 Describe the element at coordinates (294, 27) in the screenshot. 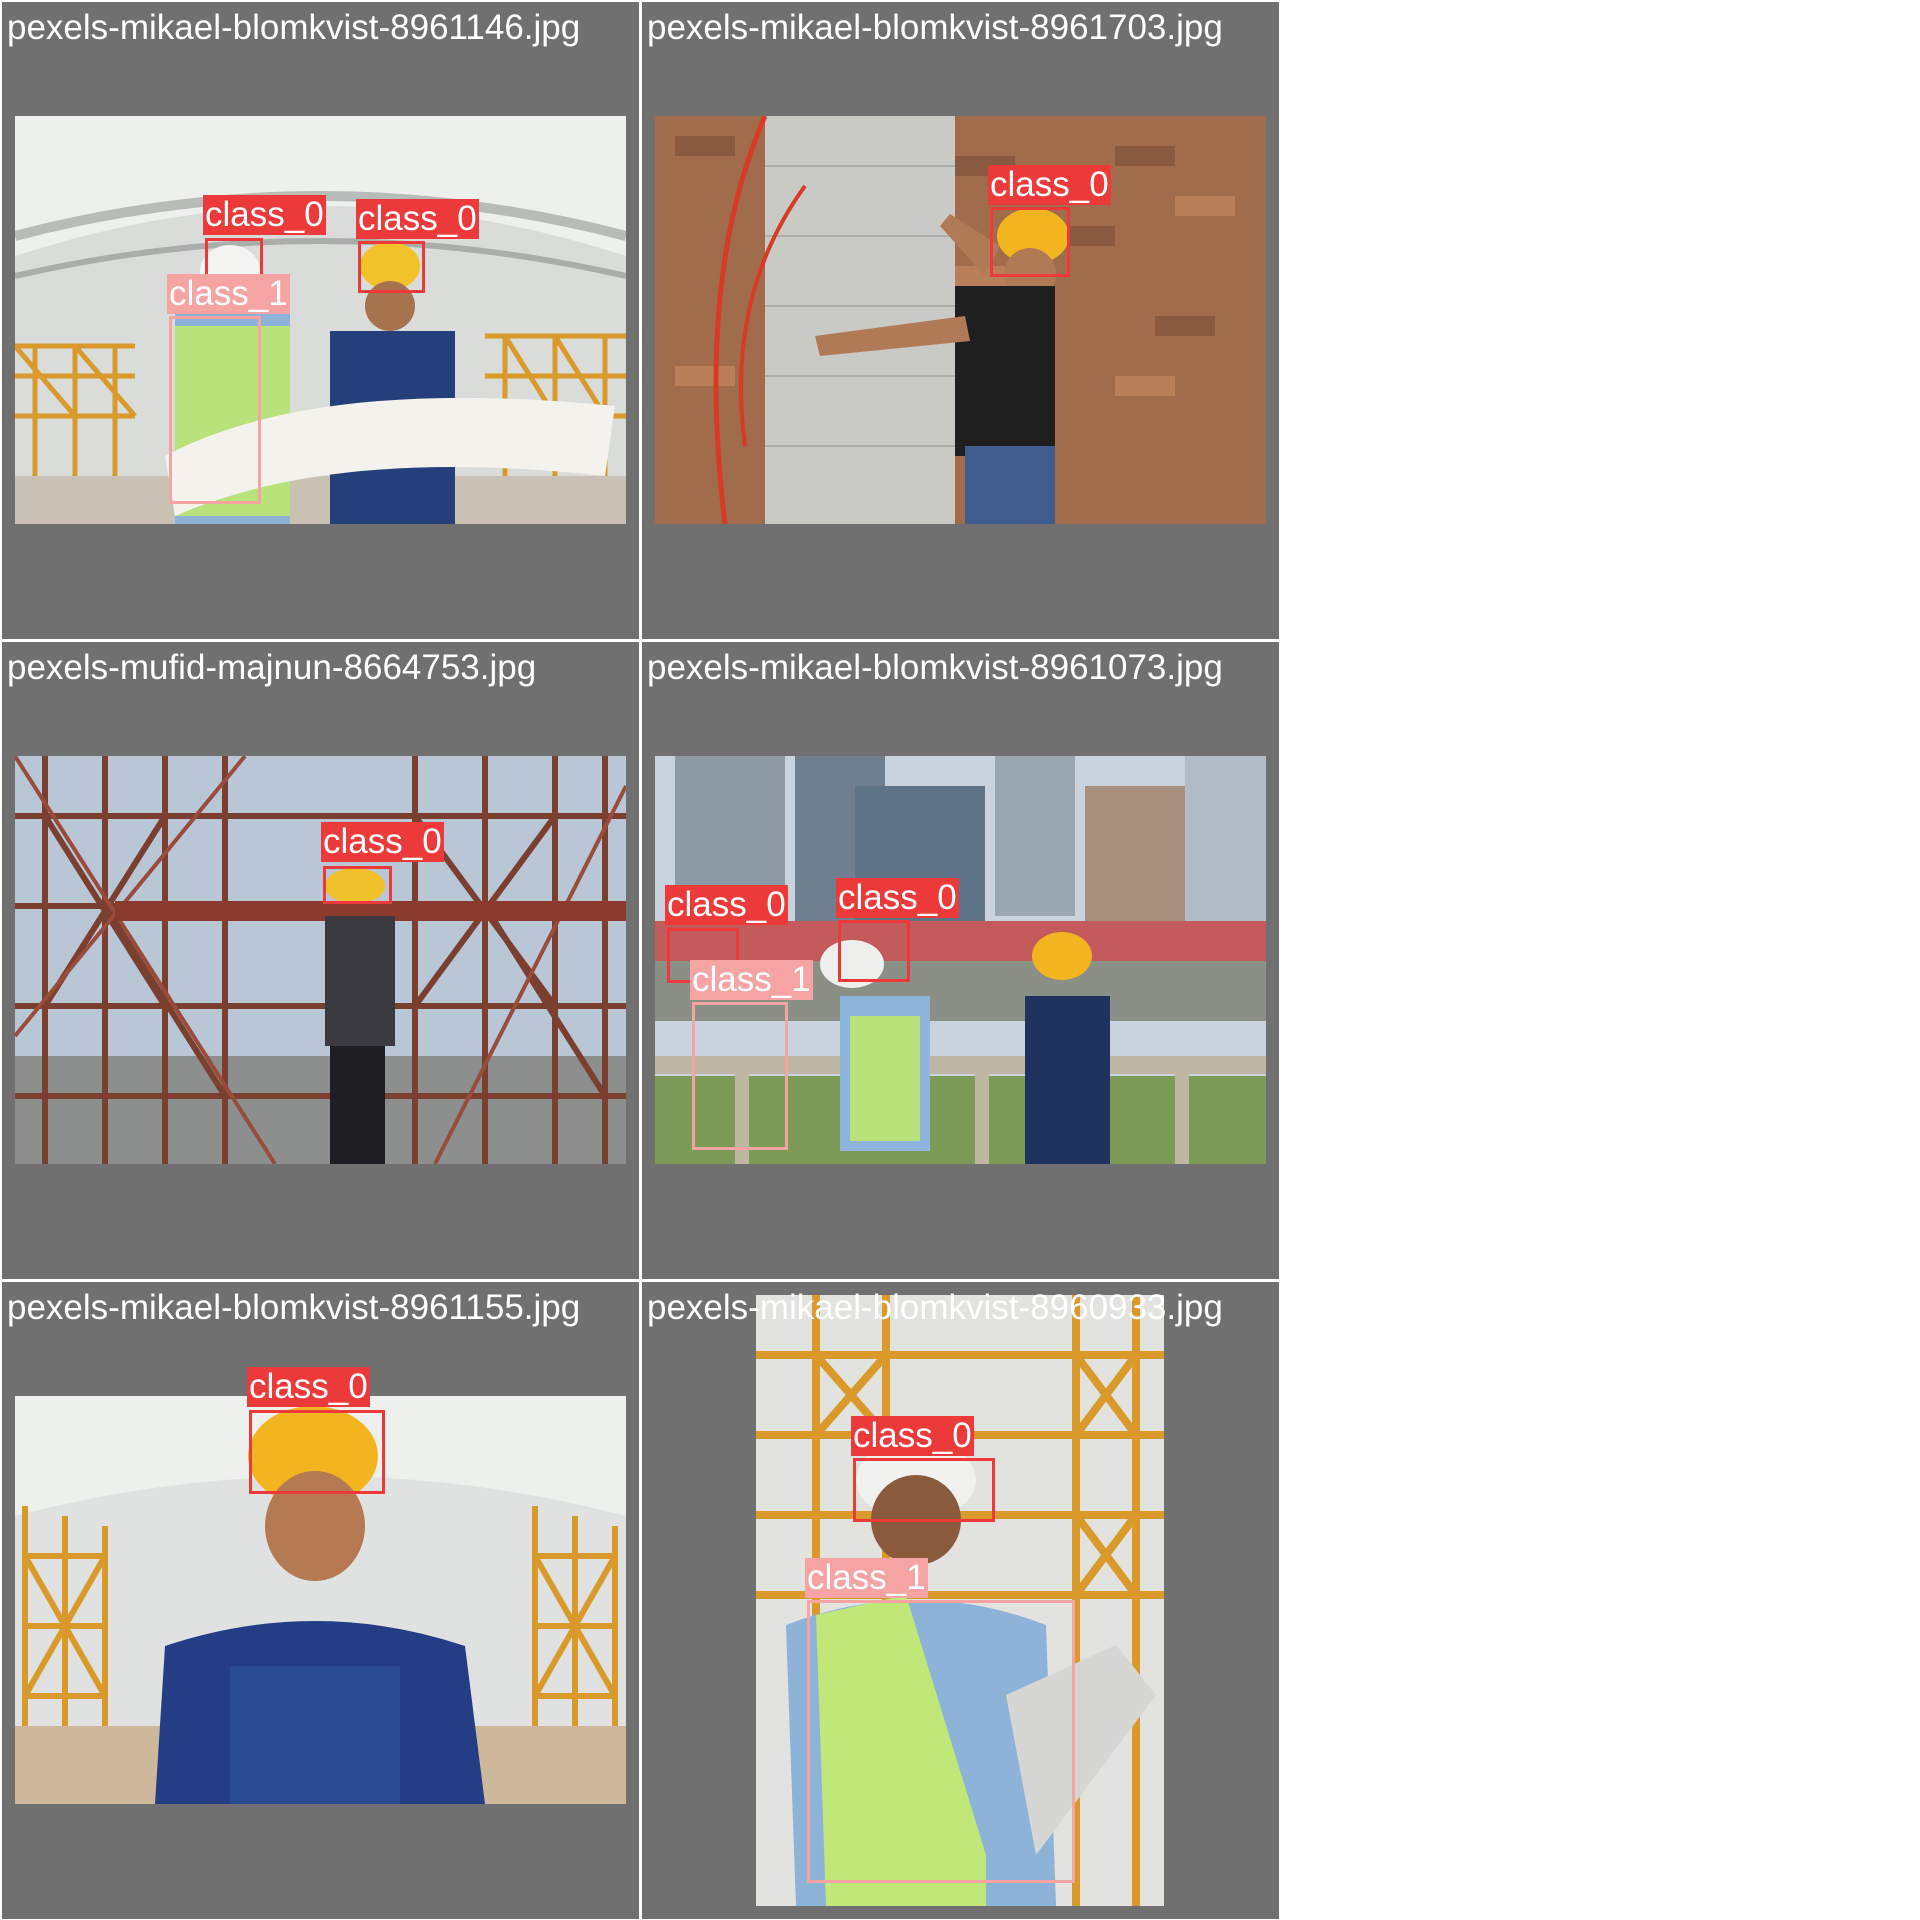

I see `image-filename: pexels-mikael-blomkvist-8961146.jpg` at that location.